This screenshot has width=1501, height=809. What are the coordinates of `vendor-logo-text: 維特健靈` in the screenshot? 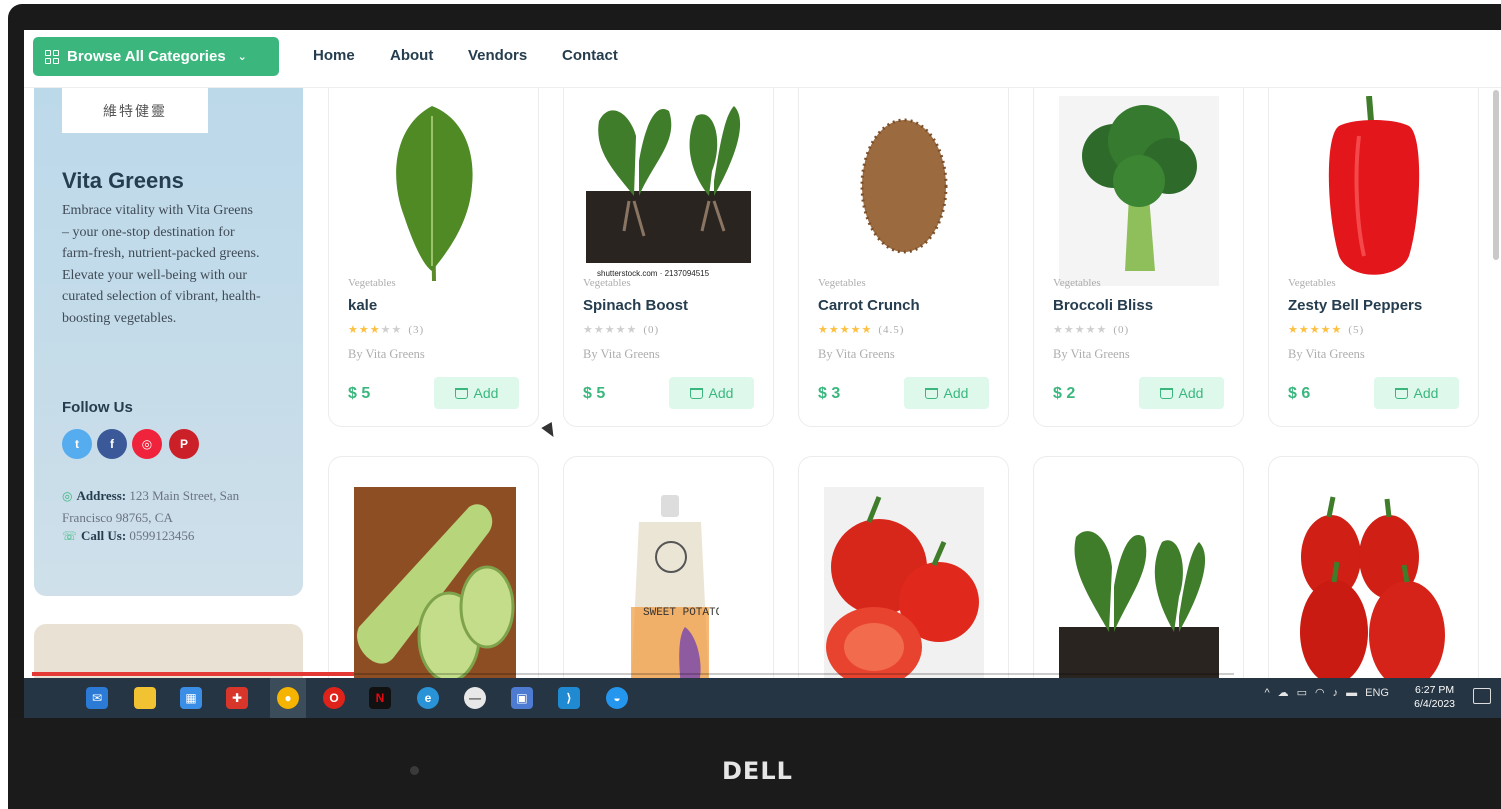 It's located at (135, 110).